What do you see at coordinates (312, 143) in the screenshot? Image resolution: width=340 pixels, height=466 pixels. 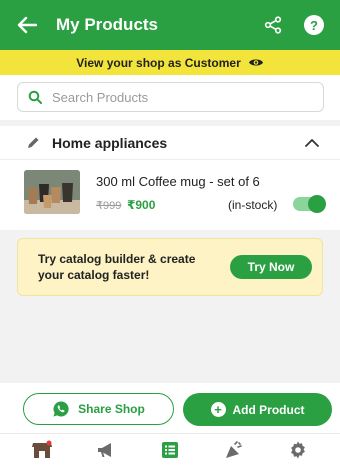 I see `chevron-up-icon` at bounding box center [312, 143].